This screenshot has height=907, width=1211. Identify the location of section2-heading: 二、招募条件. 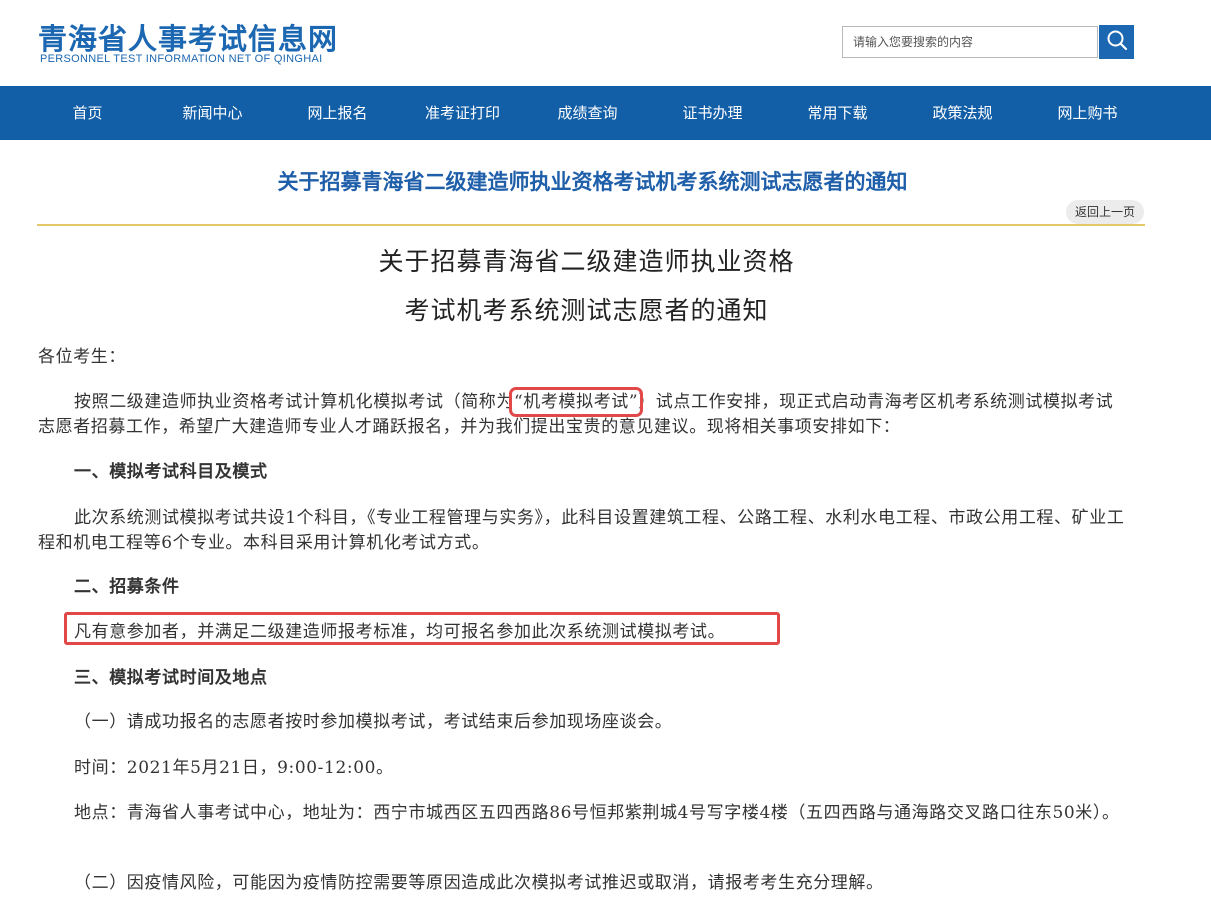
(127, 587).